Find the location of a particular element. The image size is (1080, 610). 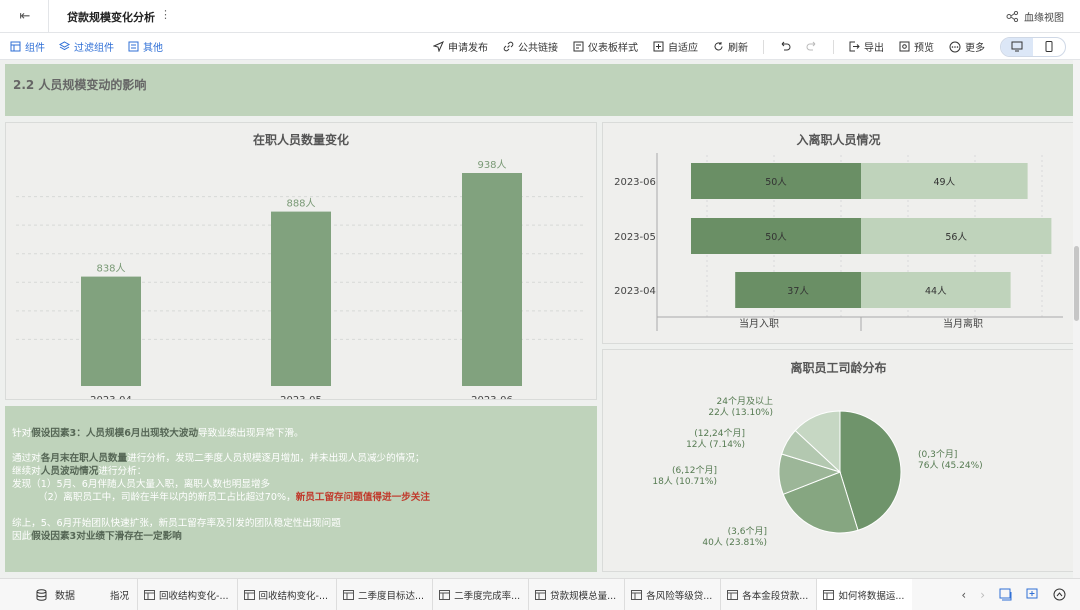

filter-component-button: 过滤组件 is located at coordinates (86, 46).